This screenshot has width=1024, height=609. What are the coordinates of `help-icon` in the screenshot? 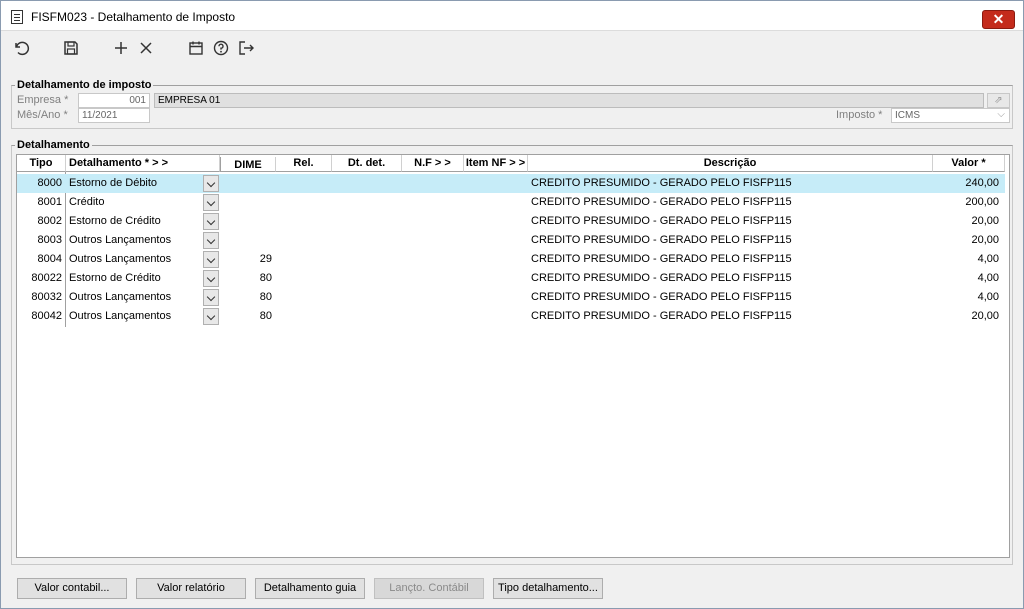 It's located at (222, 49).